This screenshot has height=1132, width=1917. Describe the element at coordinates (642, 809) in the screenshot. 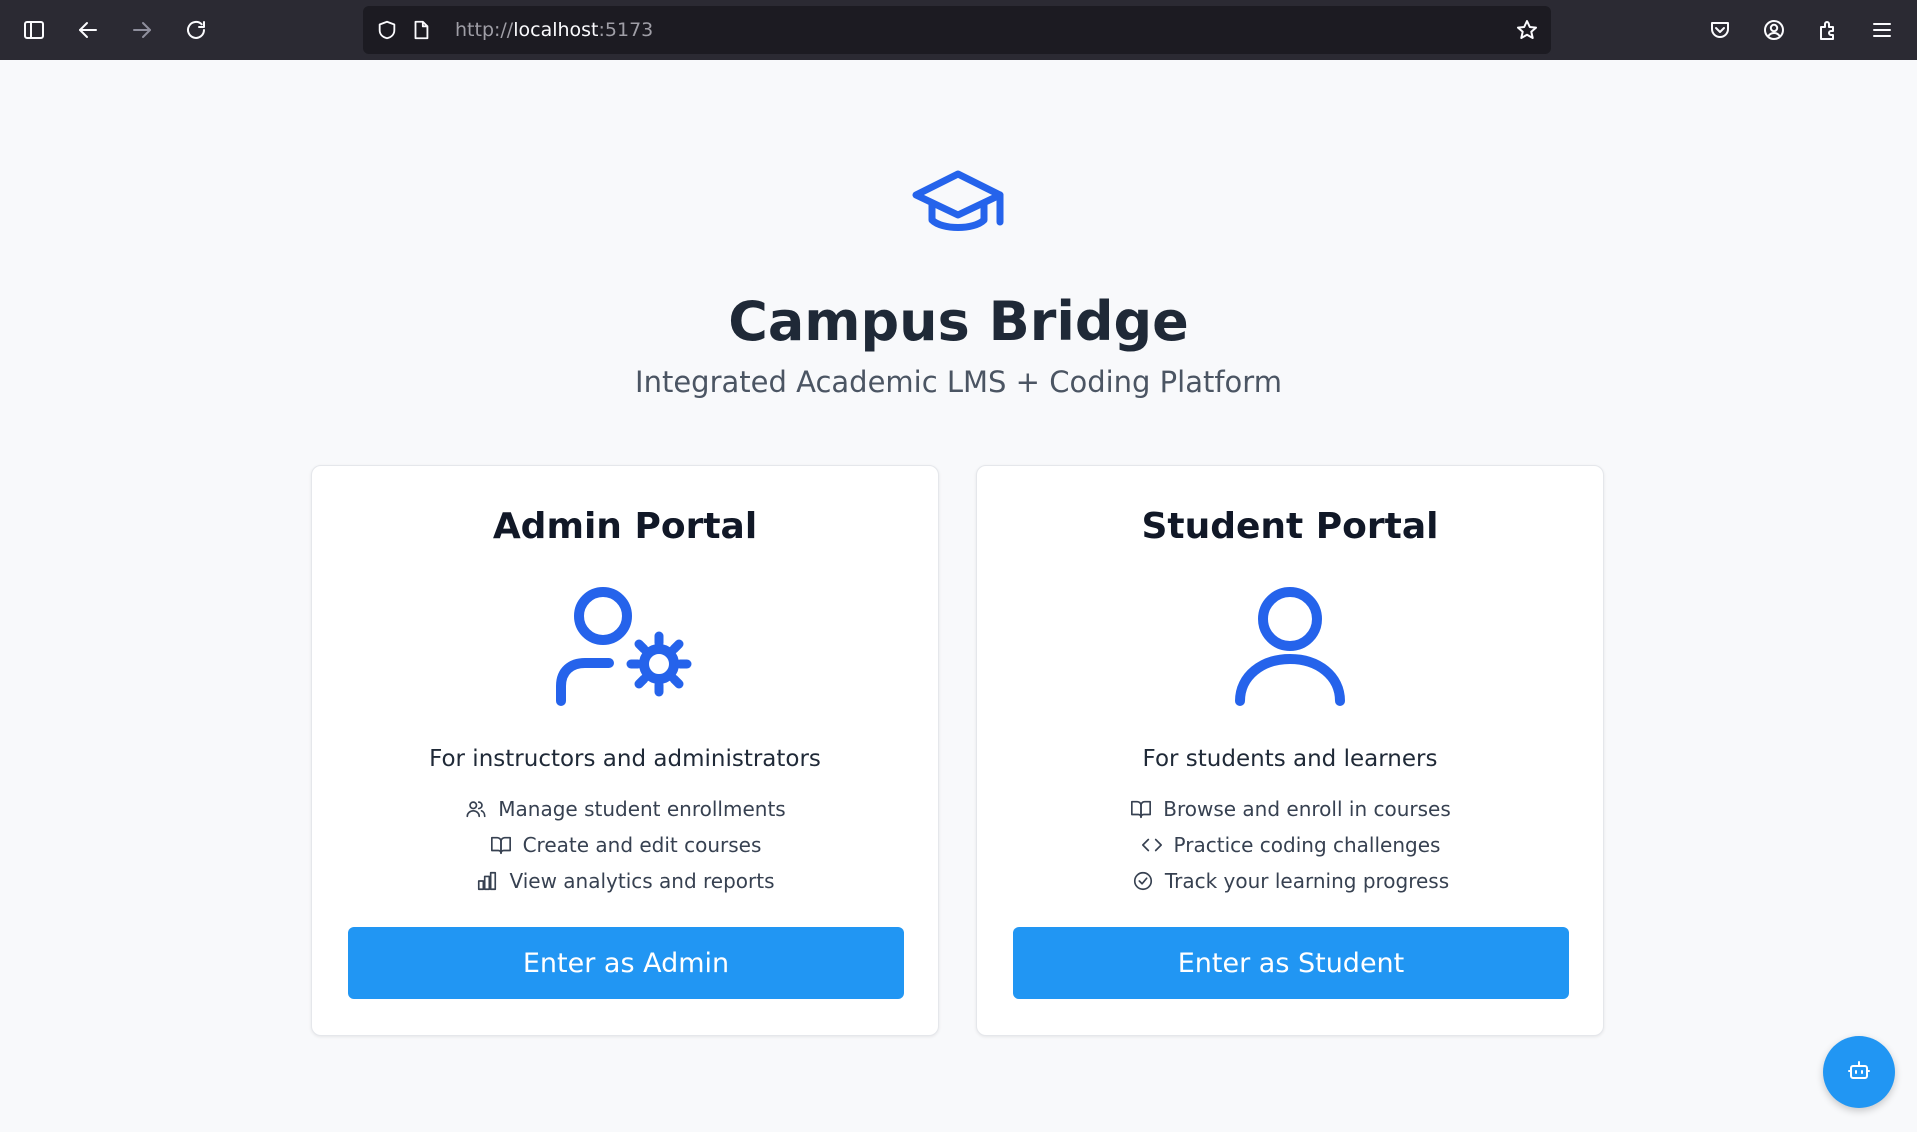

I see `feature-label: Manage student enrollments` at that location.